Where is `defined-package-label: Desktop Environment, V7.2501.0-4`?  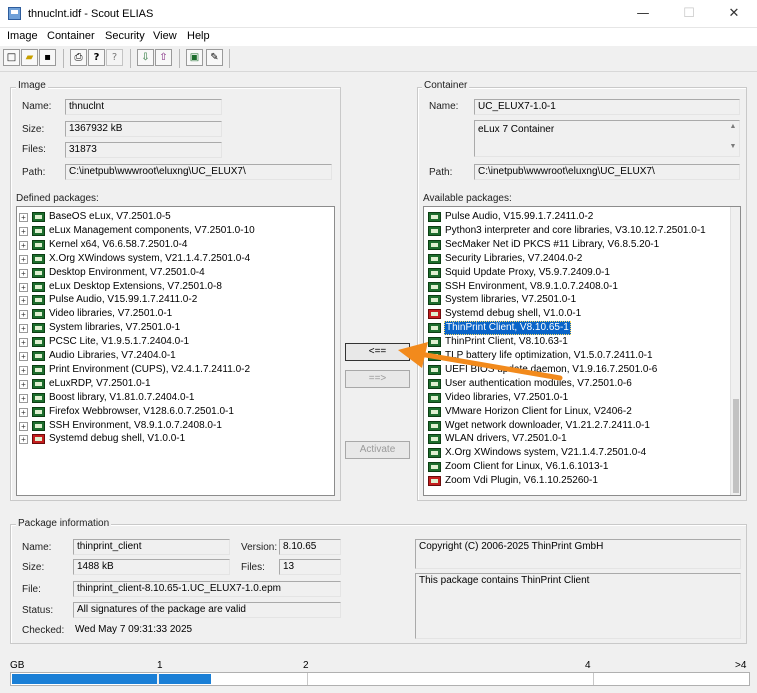 defined-package-label: Desktop Environment, V7.2501.0-4 is located at coordinates (127, 272).